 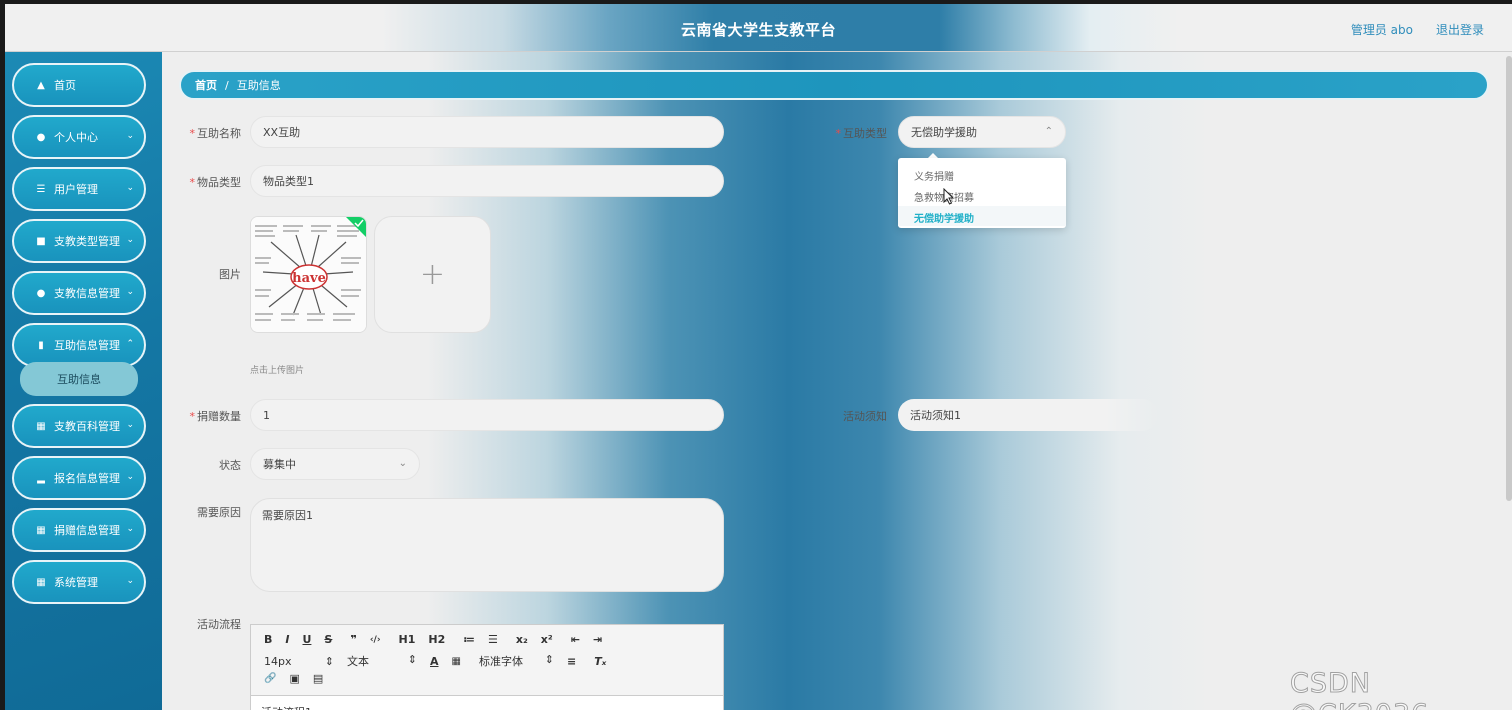 I want to click on sidebar-item-mutual-help: ▮ 互助信息管理 ⌃, so click(x=79, y=345).